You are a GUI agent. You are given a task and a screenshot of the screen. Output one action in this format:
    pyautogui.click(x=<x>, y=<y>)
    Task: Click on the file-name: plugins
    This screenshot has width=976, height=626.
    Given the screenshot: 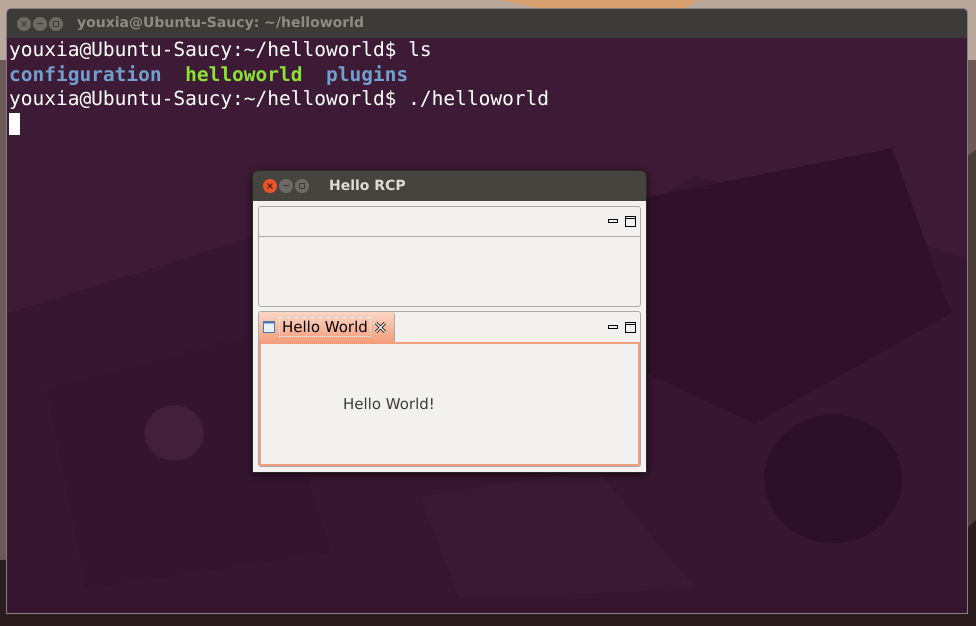 What is the action you would take?
    pyautogui.click(x=367, y=74)
    